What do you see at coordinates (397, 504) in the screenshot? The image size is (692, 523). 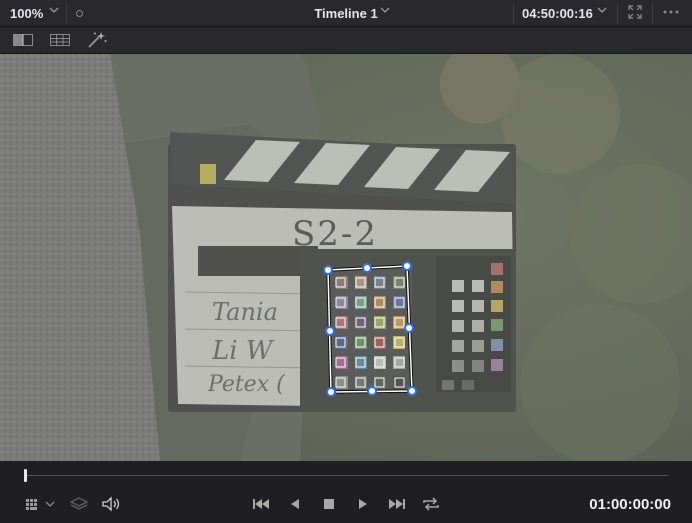 I see `skip-to-end-icon` at bounding box center [397, 504].